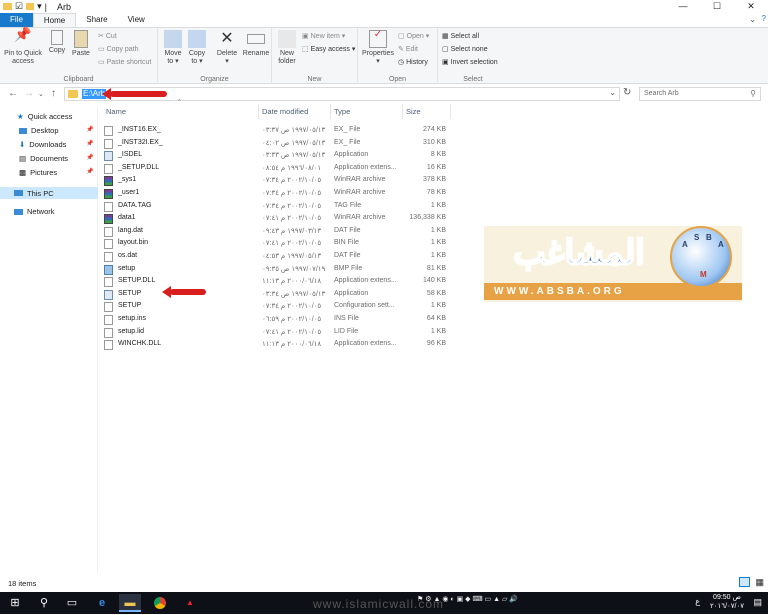  Describe the element at coordinates (179, 102) in the screenshot. I see `sort-caret-icon: ^` at that location.